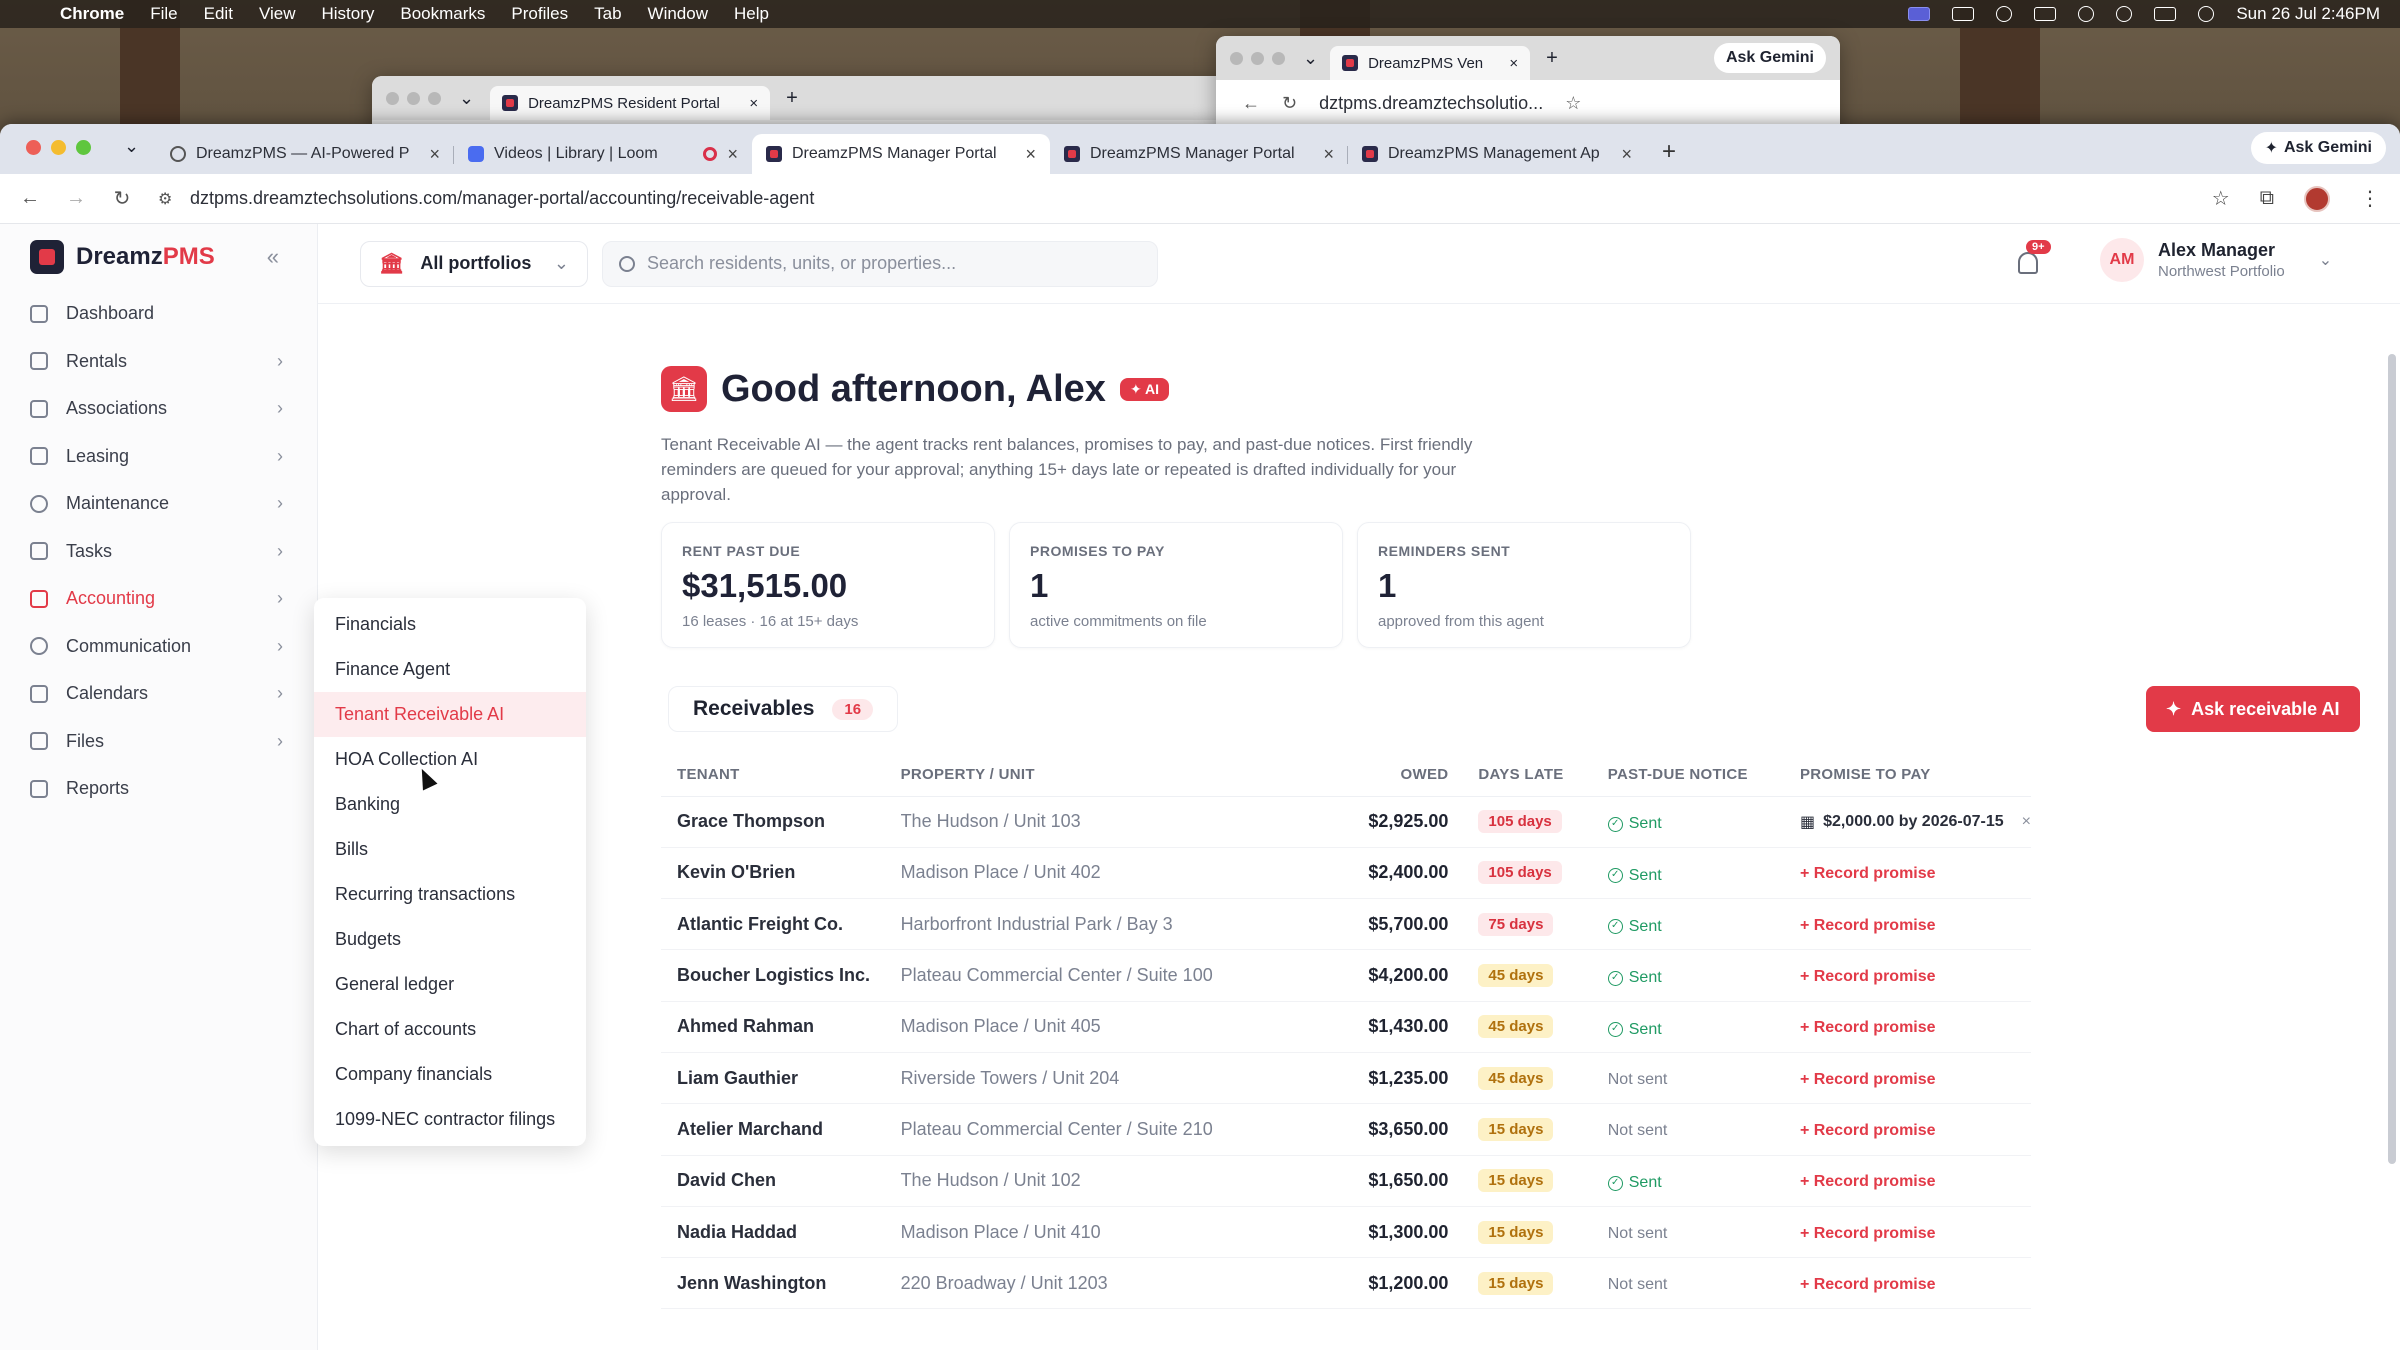  What do you see at coordinates (273, 257) in the screenshot?
I see `collapse-sidebar-icon: «` at bounding box center [273, 257].